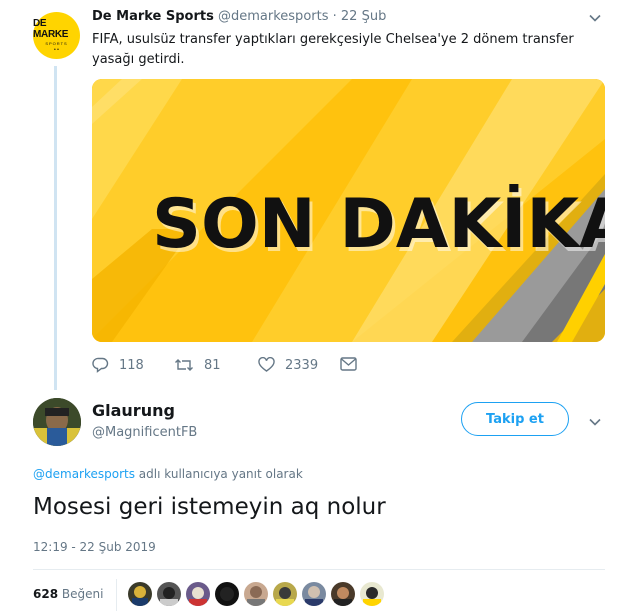  I want to click on tweet-date: 22 Şub, so click(363, 16).